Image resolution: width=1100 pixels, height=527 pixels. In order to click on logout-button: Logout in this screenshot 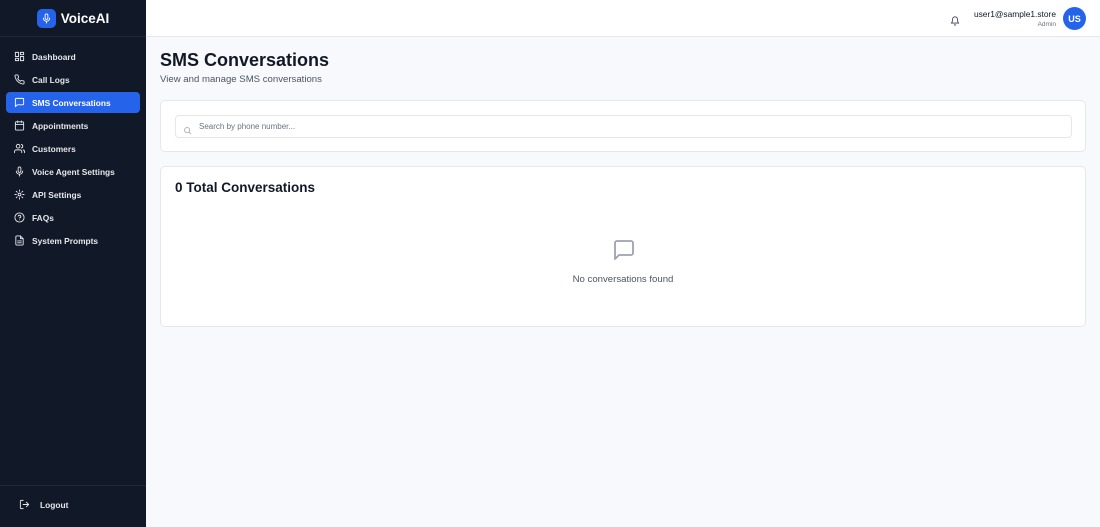, I will do `click(43, 504)`.